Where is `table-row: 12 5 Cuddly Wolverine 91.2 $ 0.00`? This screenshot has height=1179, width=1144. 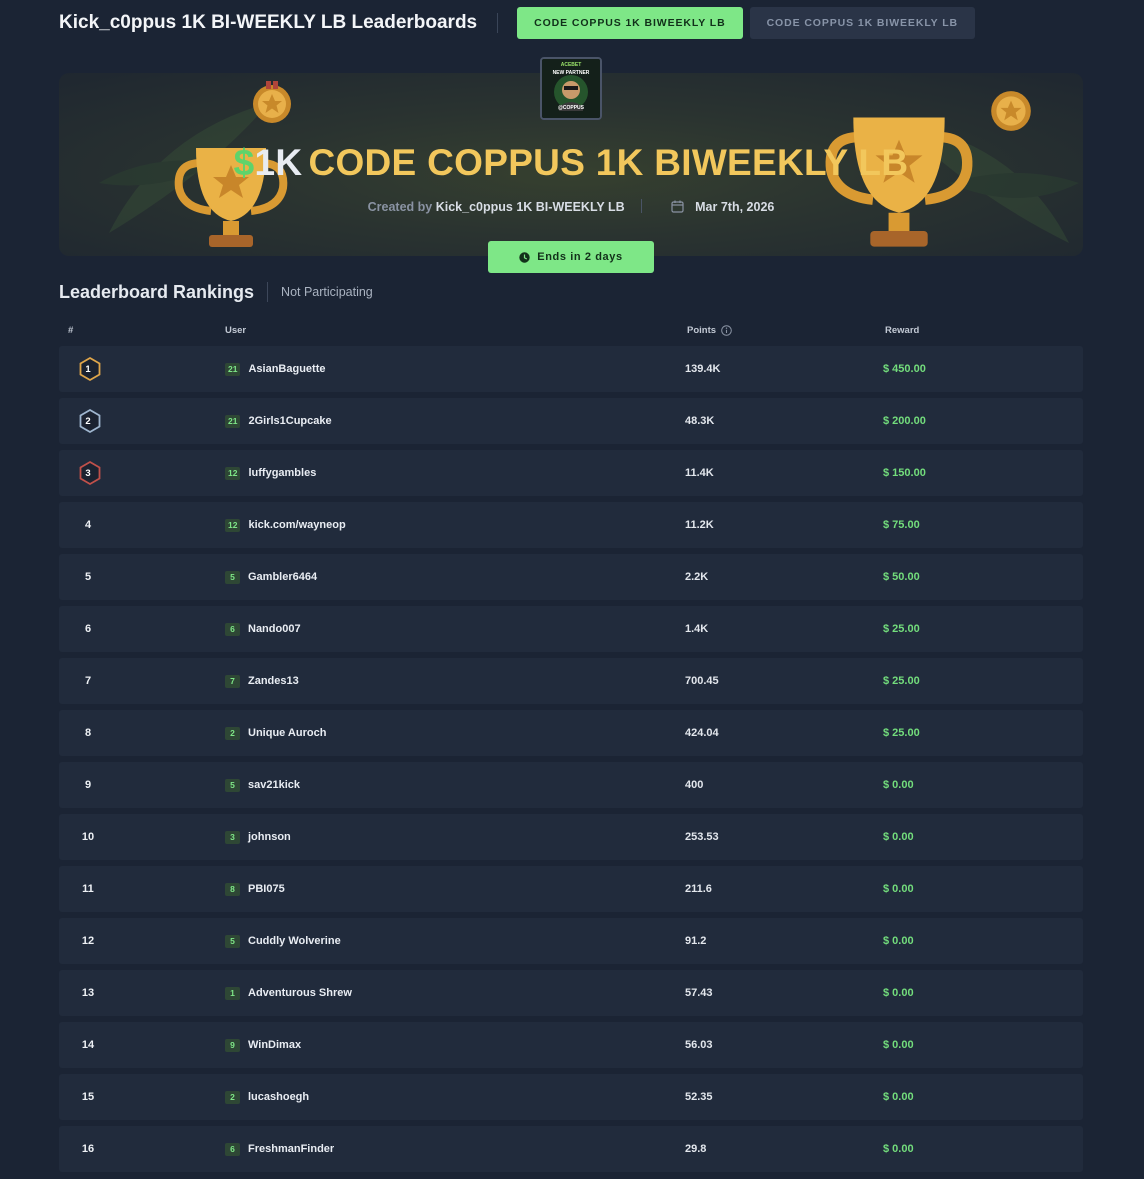 table-row: 12 5 Cuddly Wolverine 91.2 $ 0.00 is located at coordinates (571, 941).